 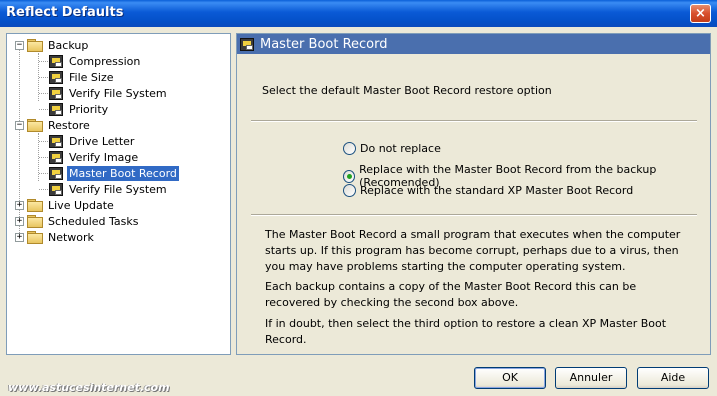 What do you see at coordinates (105, 61) in the screenshot?
I see `tree-item-label: Compression` at bounding box center [105, 61].